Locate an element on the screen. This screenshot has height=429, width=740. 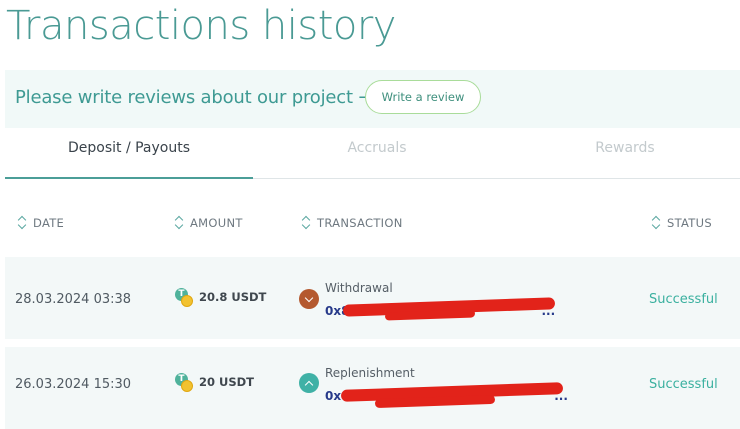
withdrawal-arrow-icon is located at coordinates (309, 299).